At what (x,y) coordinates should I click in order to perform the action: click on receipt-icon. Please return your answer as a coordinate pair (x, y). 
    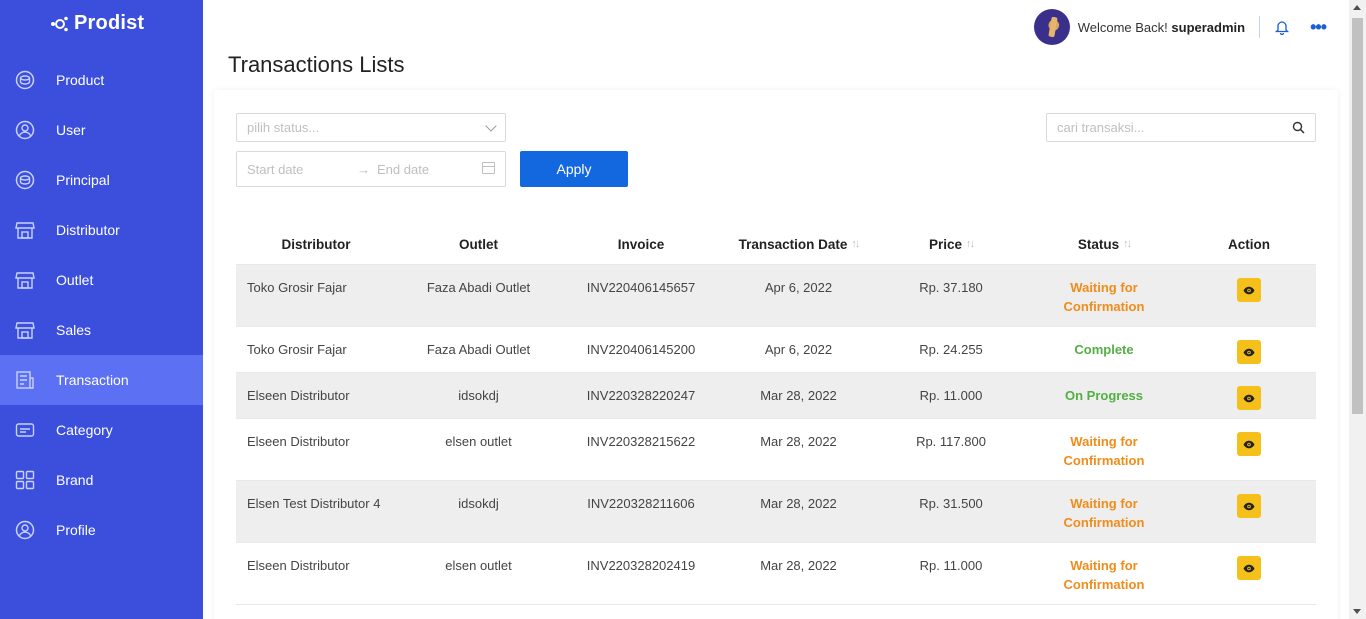
    Looking at the image, I should click on (25, 380).